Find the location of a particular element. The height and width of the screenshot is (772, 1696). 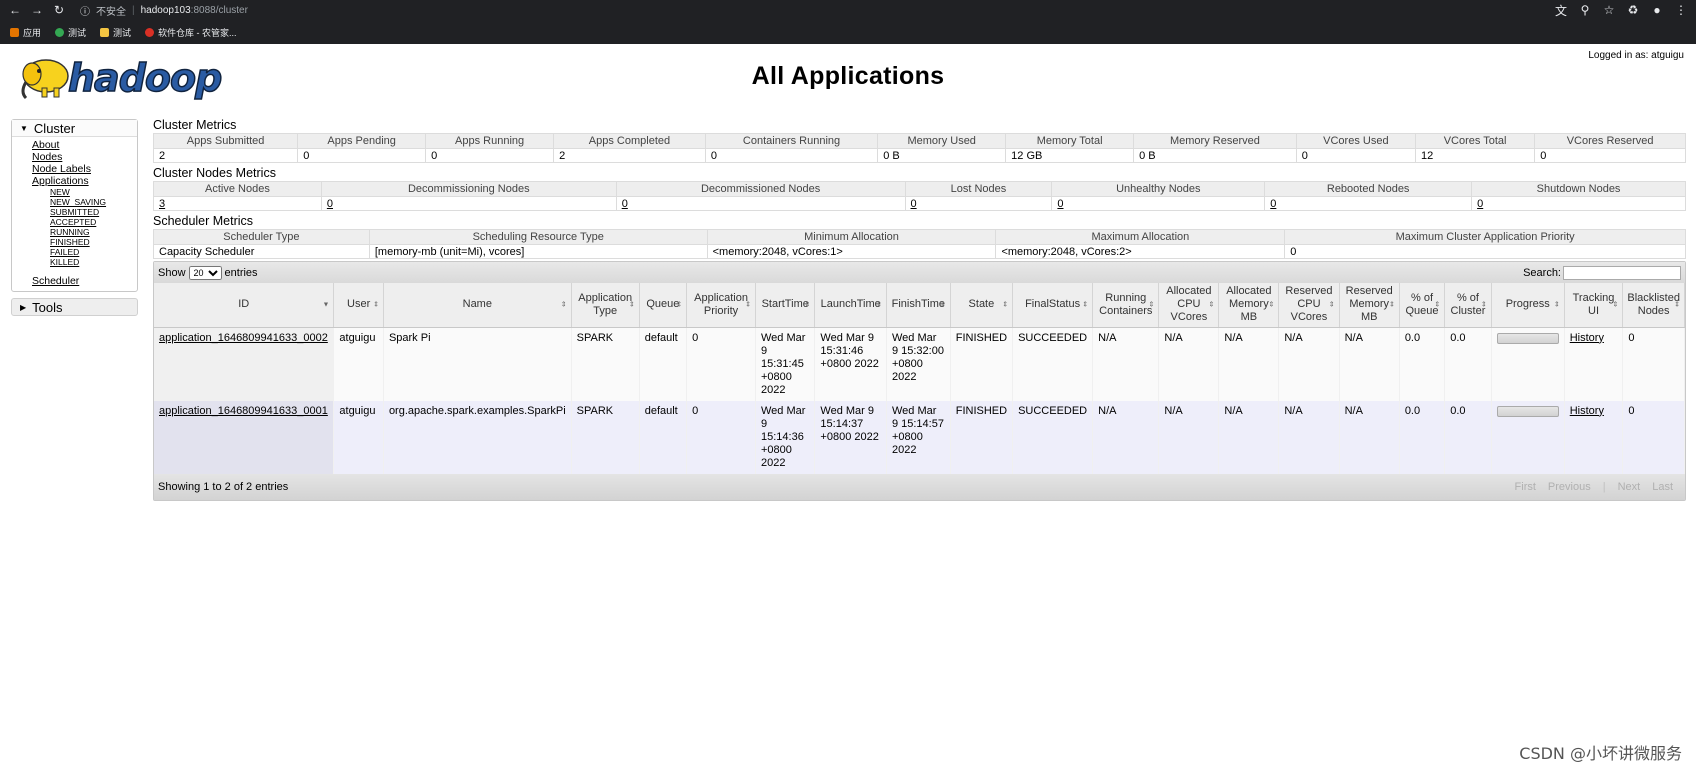

column-header-tracking: Tracking UI ⇕ is located at coordinates (1594, 305).